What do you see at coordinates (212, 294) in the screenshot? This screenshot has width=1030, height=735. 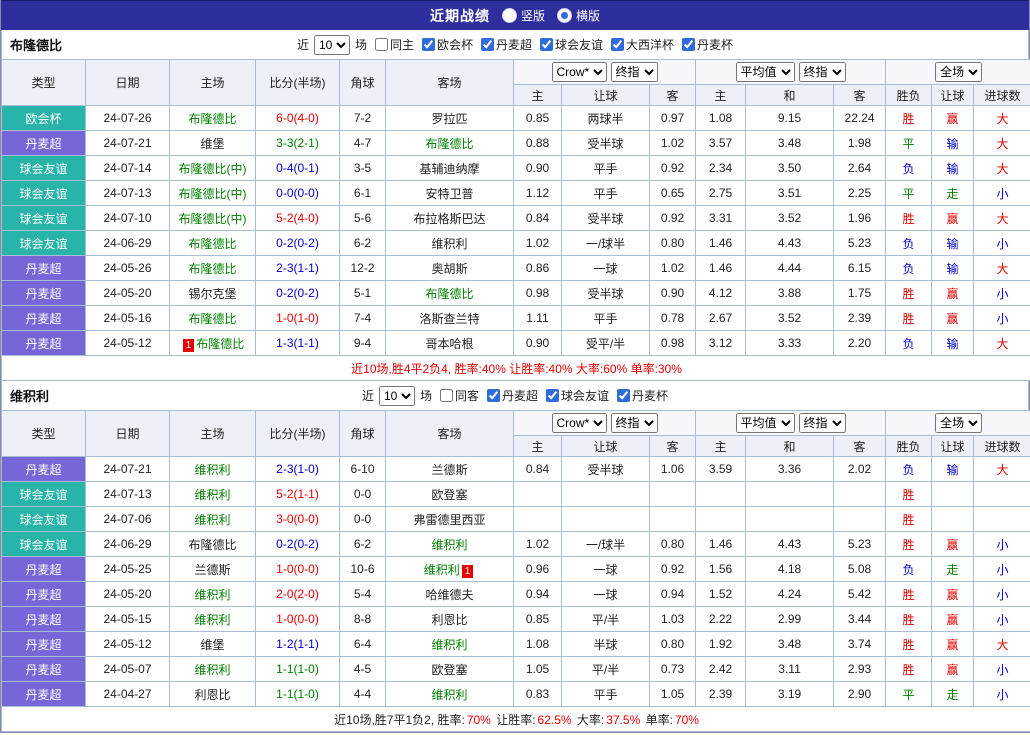 I see `home-team-link: 锡尔克堡` at bounding box center [212, 294].